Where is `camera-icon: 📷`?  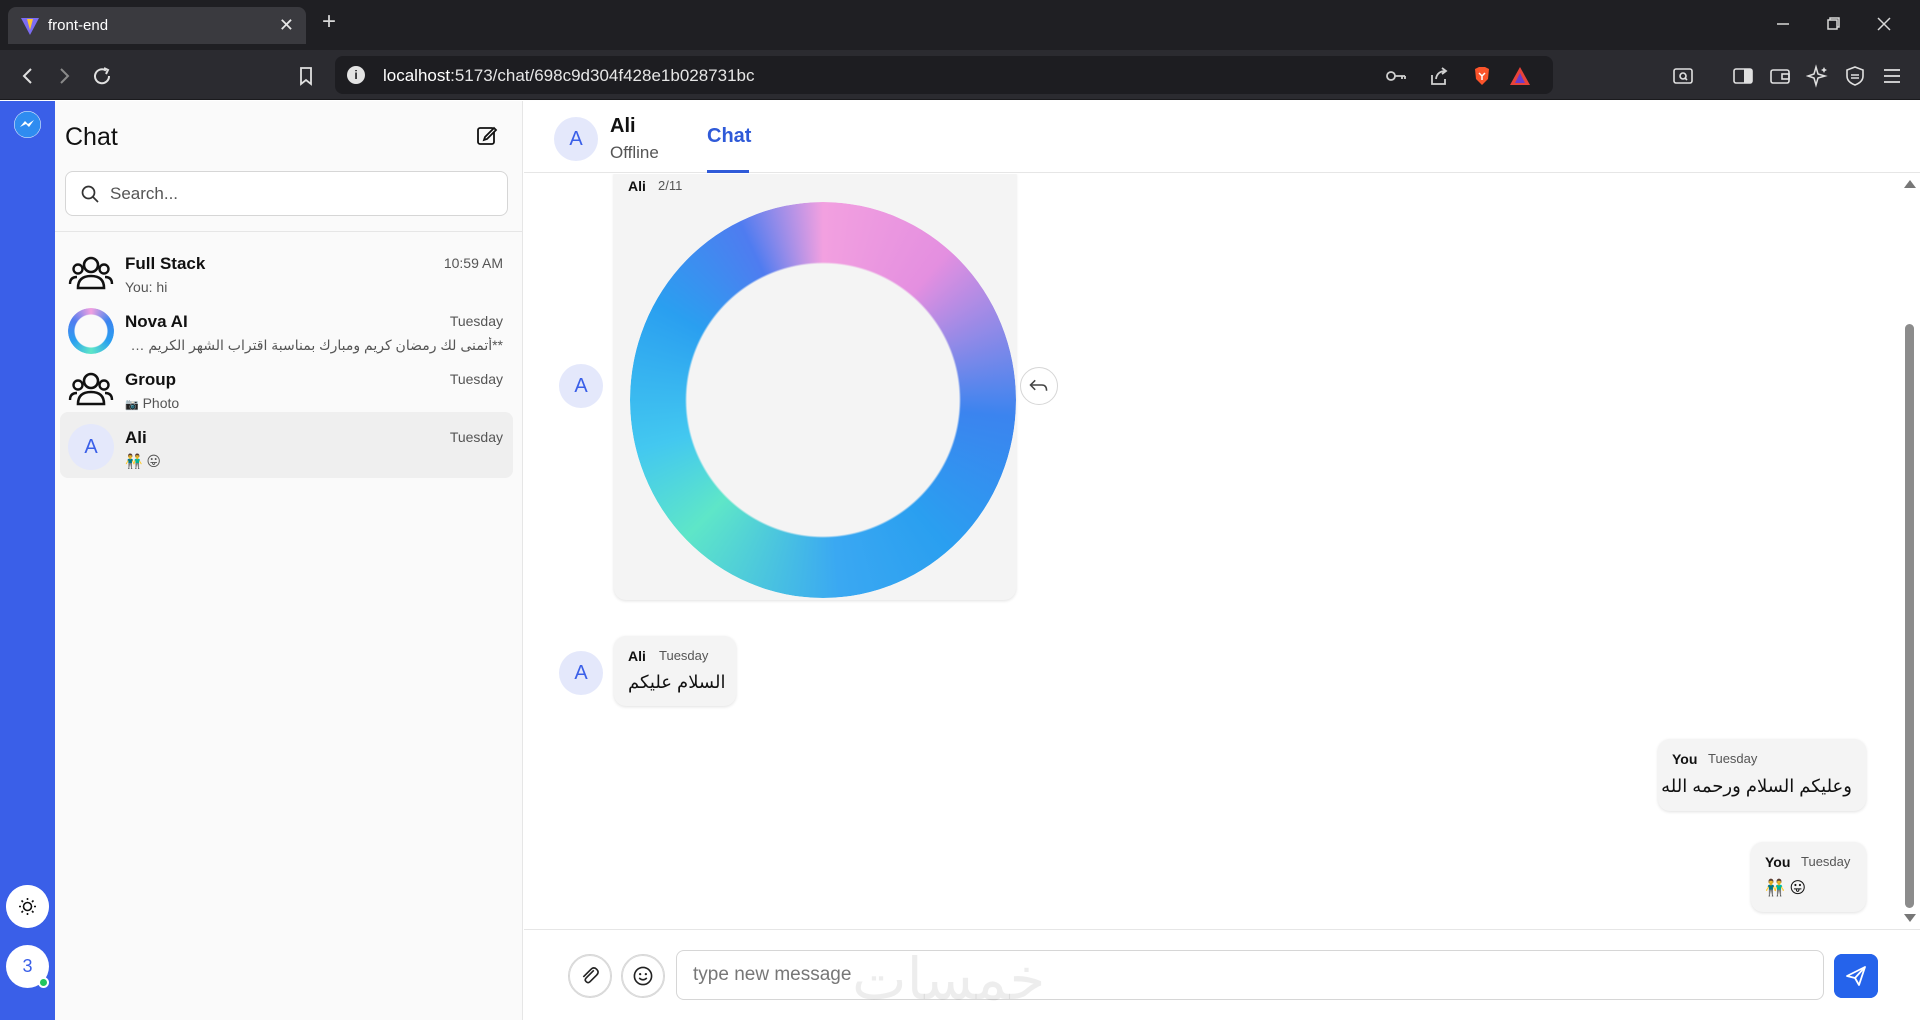
camera-icon: 📷 is located at coordinates (132, 405).